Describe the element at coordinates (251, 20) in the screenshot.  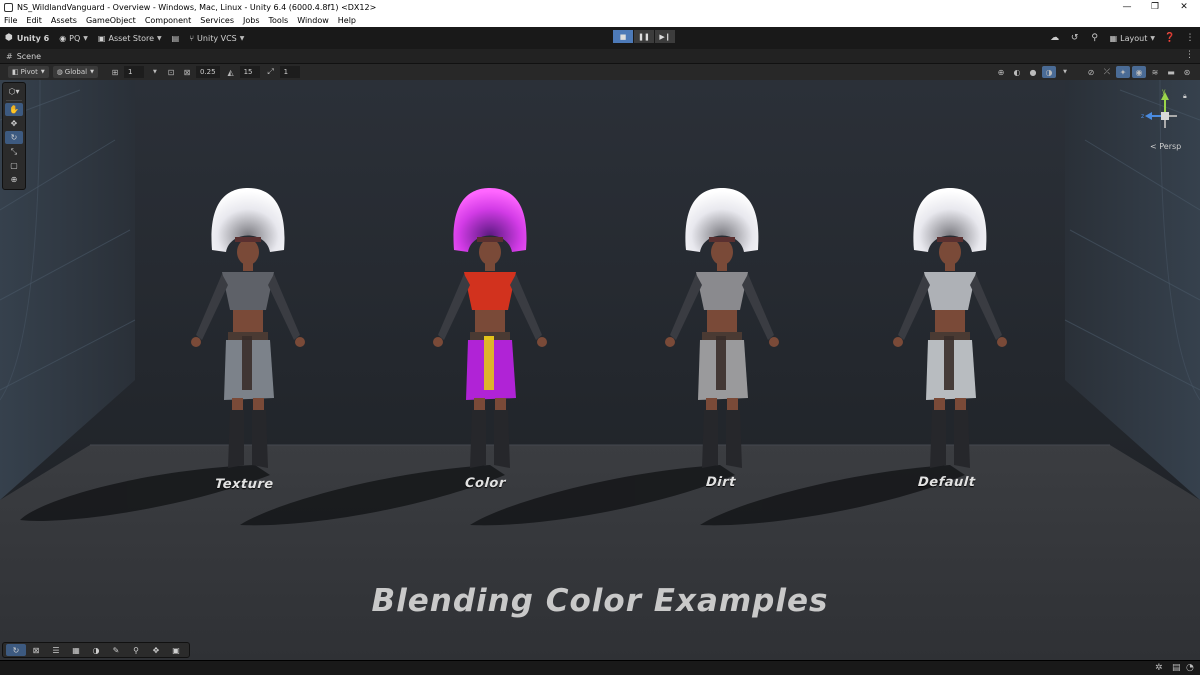
I see `menu-jobs: Jobs` at that location.